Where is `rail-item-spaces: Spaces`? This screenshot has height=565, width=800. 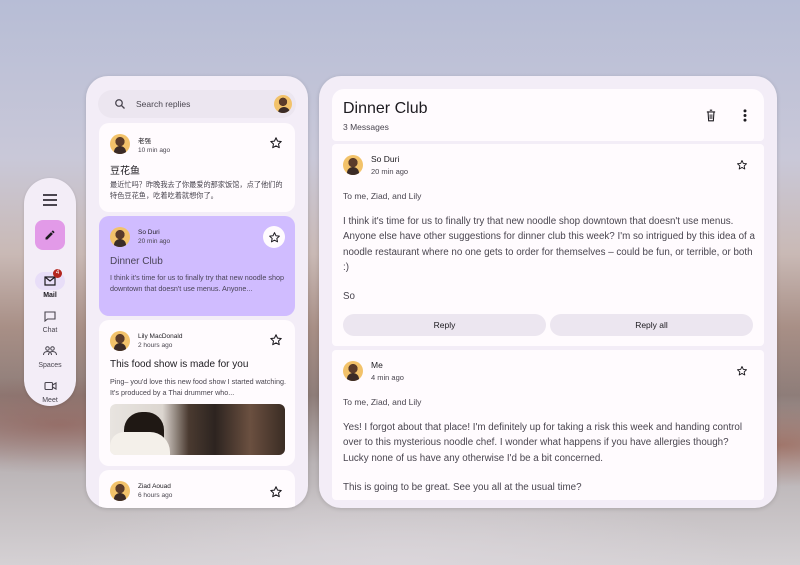 rail-item-spaces: Spaces is located at coordinates (50, 355).